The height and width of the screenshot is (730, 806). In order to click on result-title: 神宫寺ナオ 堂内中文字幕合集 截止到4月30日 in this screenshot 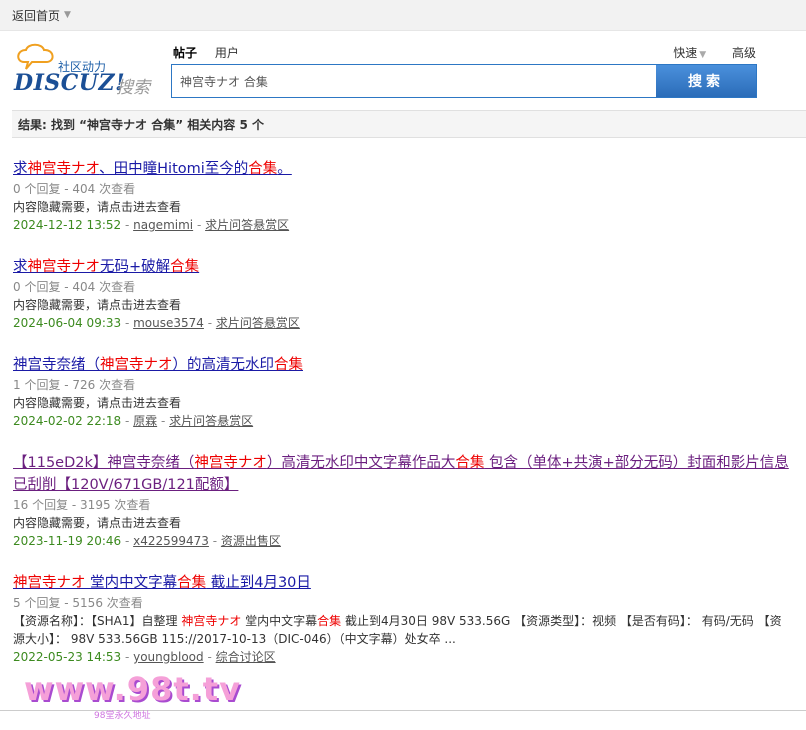, I will do `click(403, 583)`.